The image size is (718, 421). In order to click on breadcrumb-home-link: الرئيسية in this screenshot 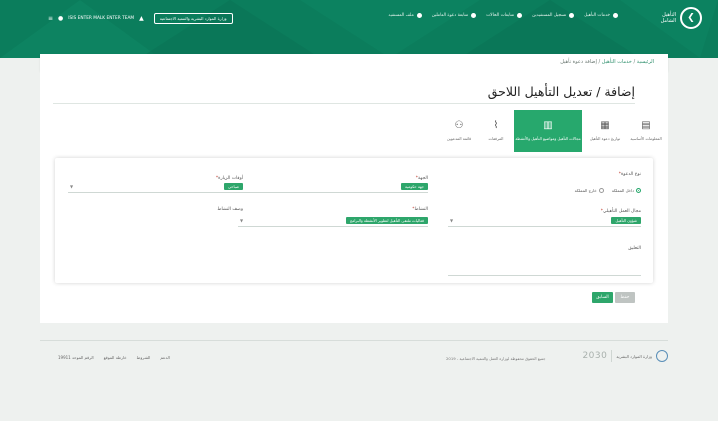, I will do `click(645, 62)`.